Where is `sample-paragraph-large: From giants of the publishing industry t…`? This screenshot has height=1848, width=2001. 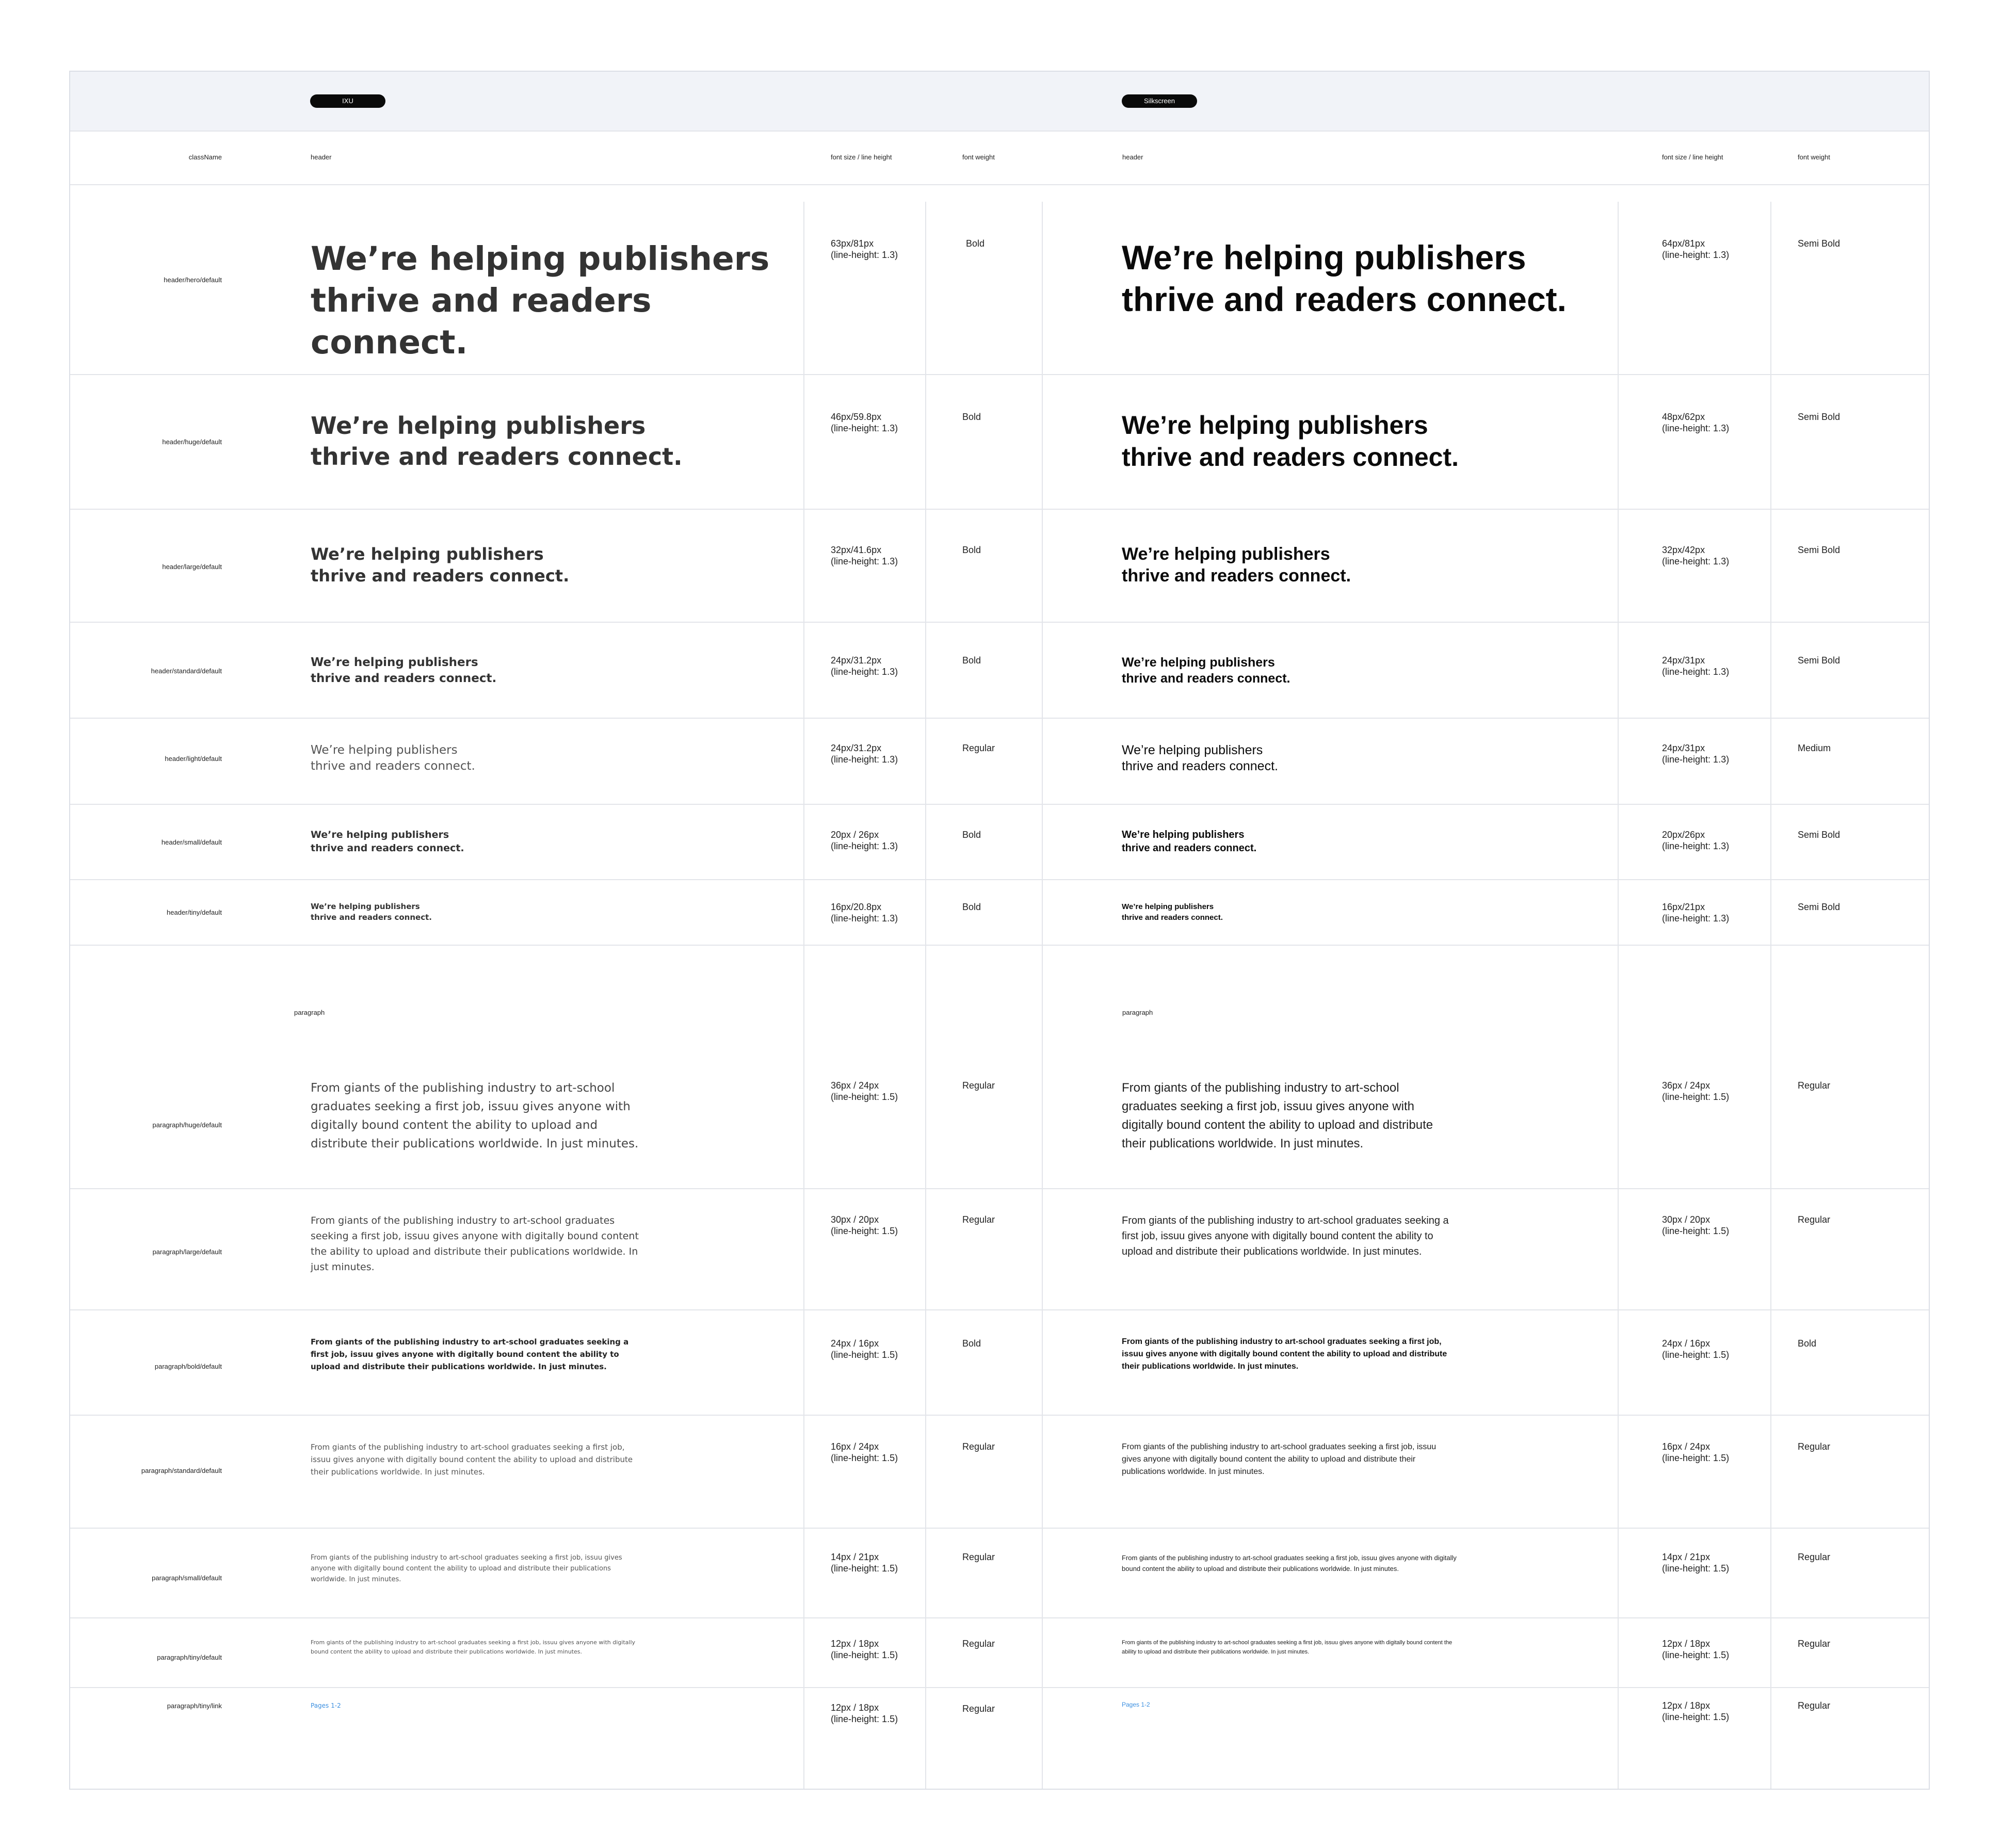 sample-paragraph-large: From giants of the publishing industry t… is located at coordinates (475, 1244).